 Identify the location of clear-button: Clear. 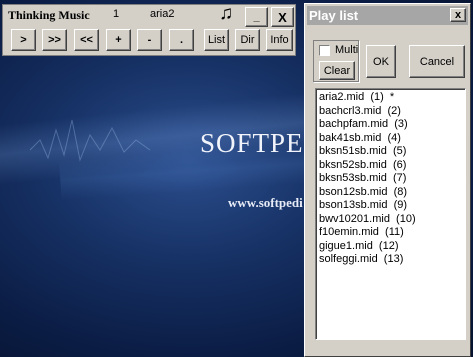
(337, 70).